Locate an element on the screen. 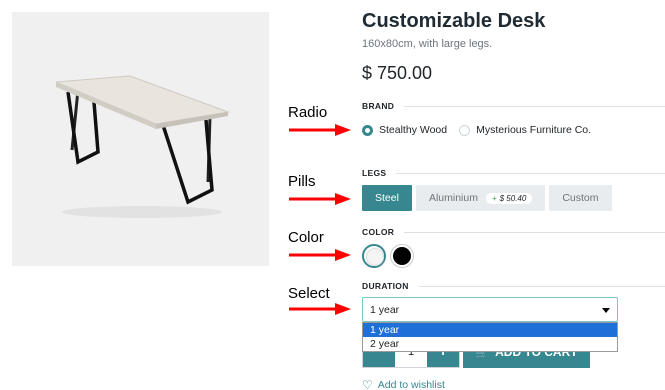 This screenshot has width=665, height=390. duration-heading: DURATION is located at coordinates (513, 286).